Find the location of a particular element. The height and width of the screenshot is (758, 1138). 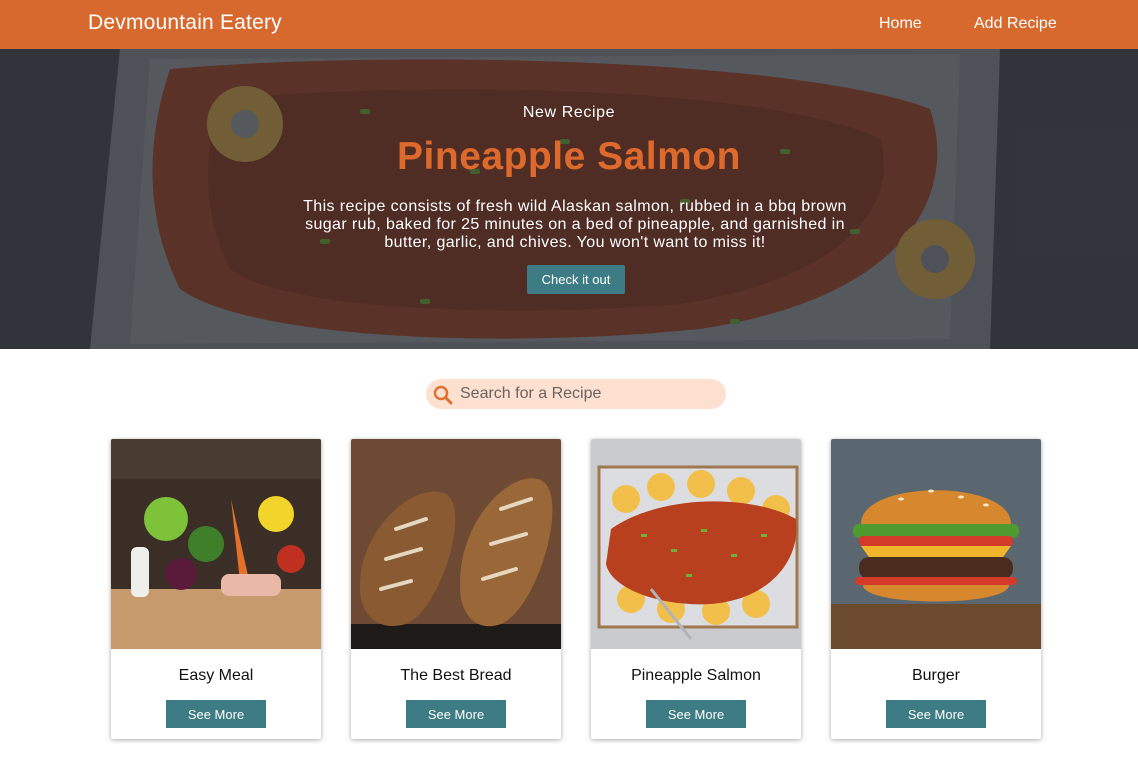

search-icon is located at coordinates (443, 395).